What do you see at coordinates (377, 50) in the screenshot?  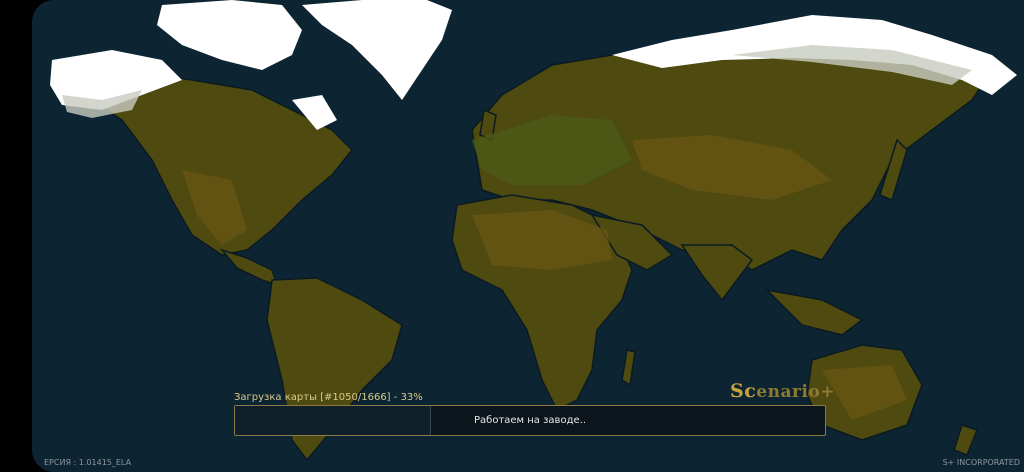 I see `ice-greenland` at bounding box center [377, 50].